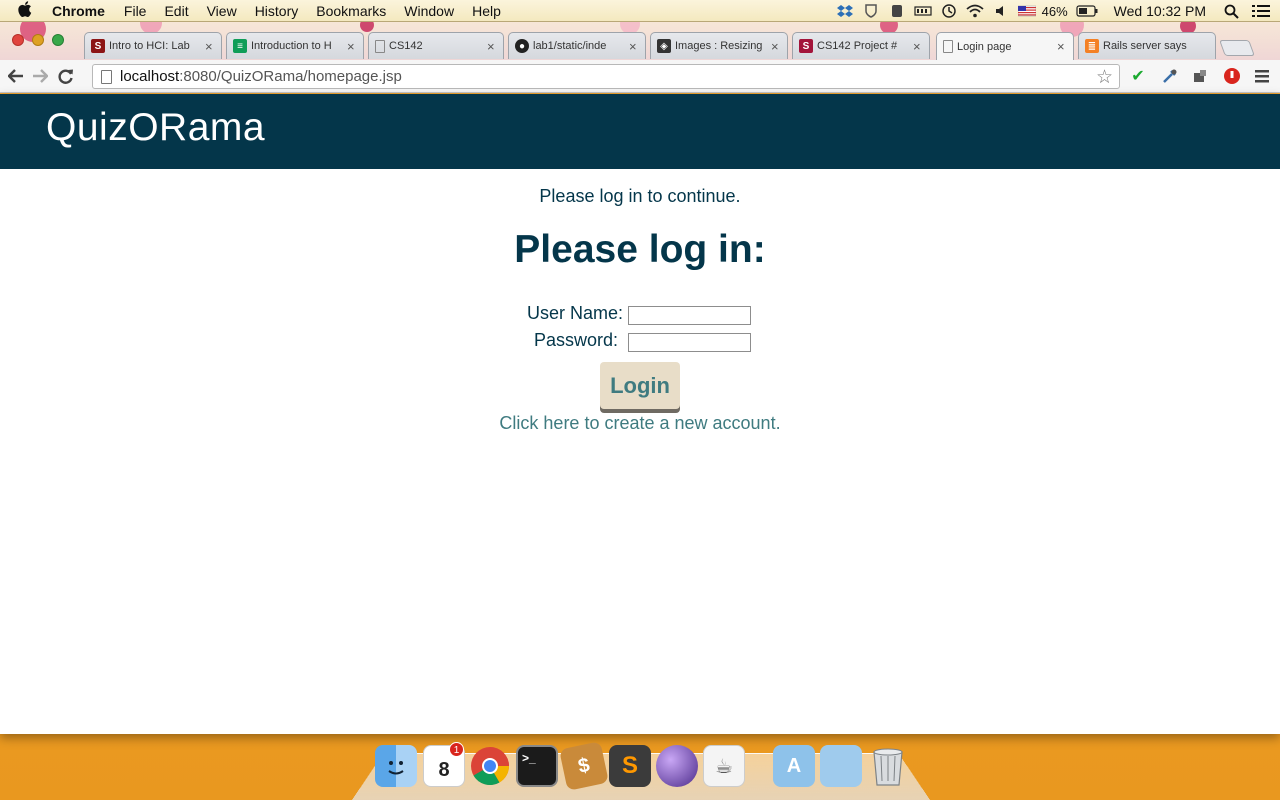  Describe the element at coordinates (575, 313) in the screenshot. I see `username-label: User Name:` at that location.